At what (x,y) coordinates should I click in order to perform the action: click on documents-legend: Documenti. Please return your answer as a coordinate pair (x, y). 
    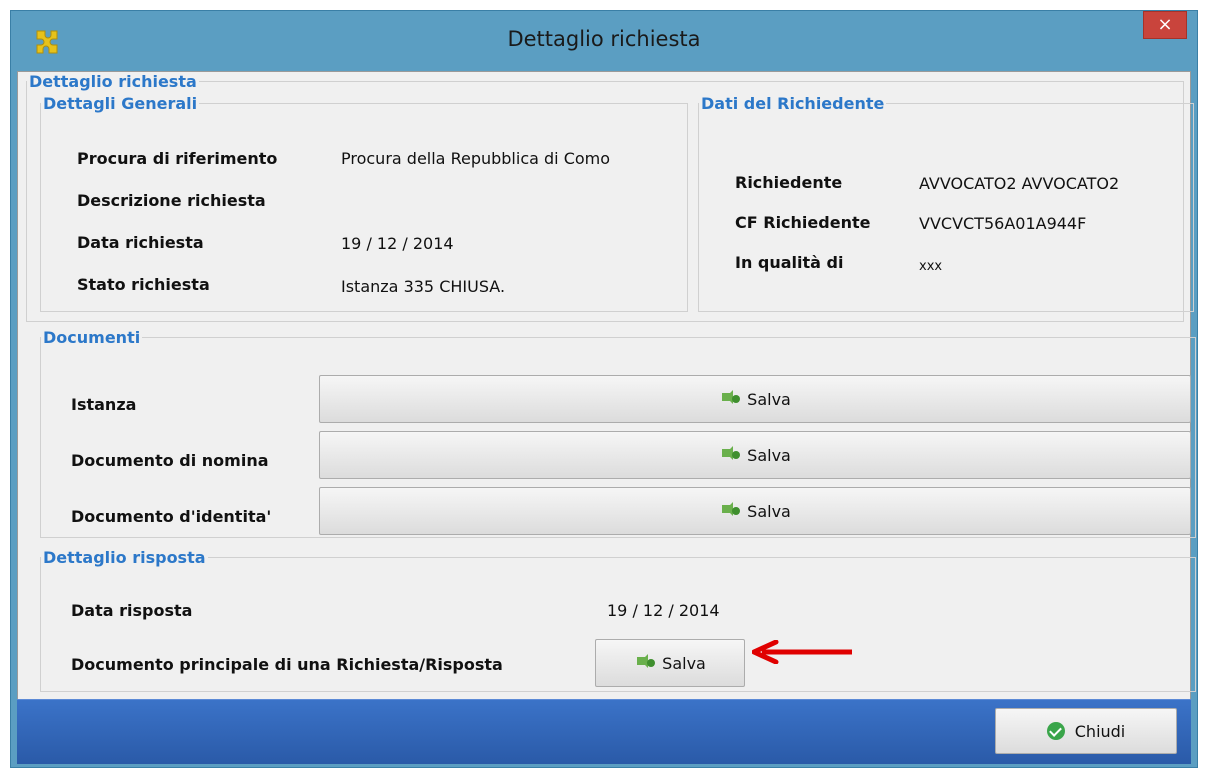
    Looking at the image, I should click on (92, 337).